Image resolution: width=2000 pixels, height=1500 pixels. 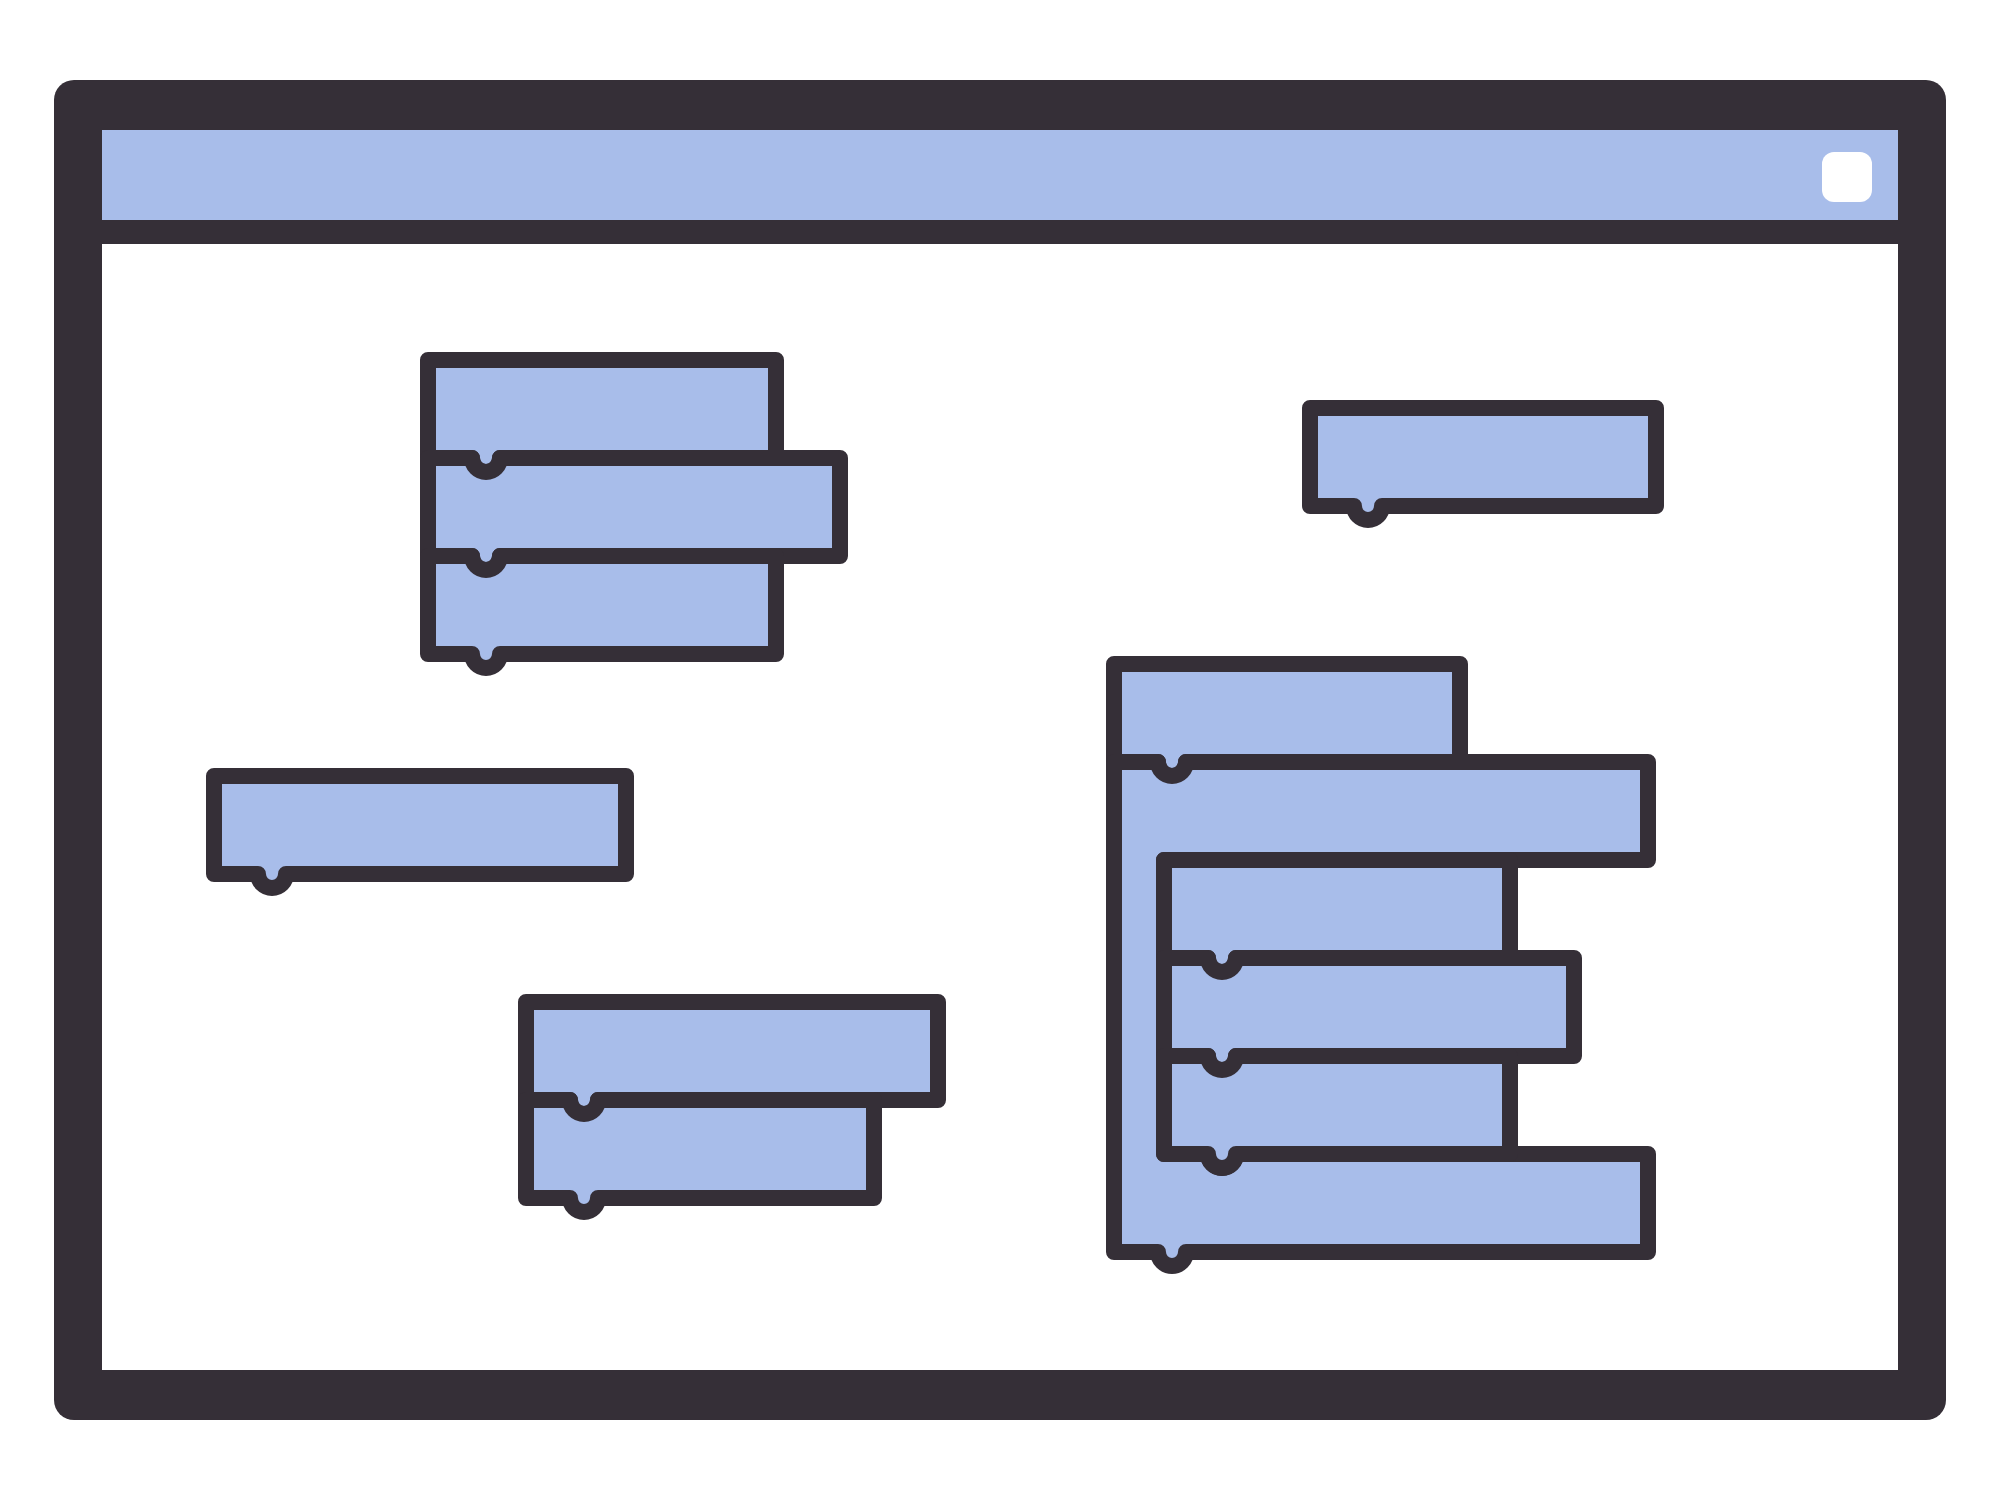 I want to click on title-bar-button, so click(x=1847, y=176).